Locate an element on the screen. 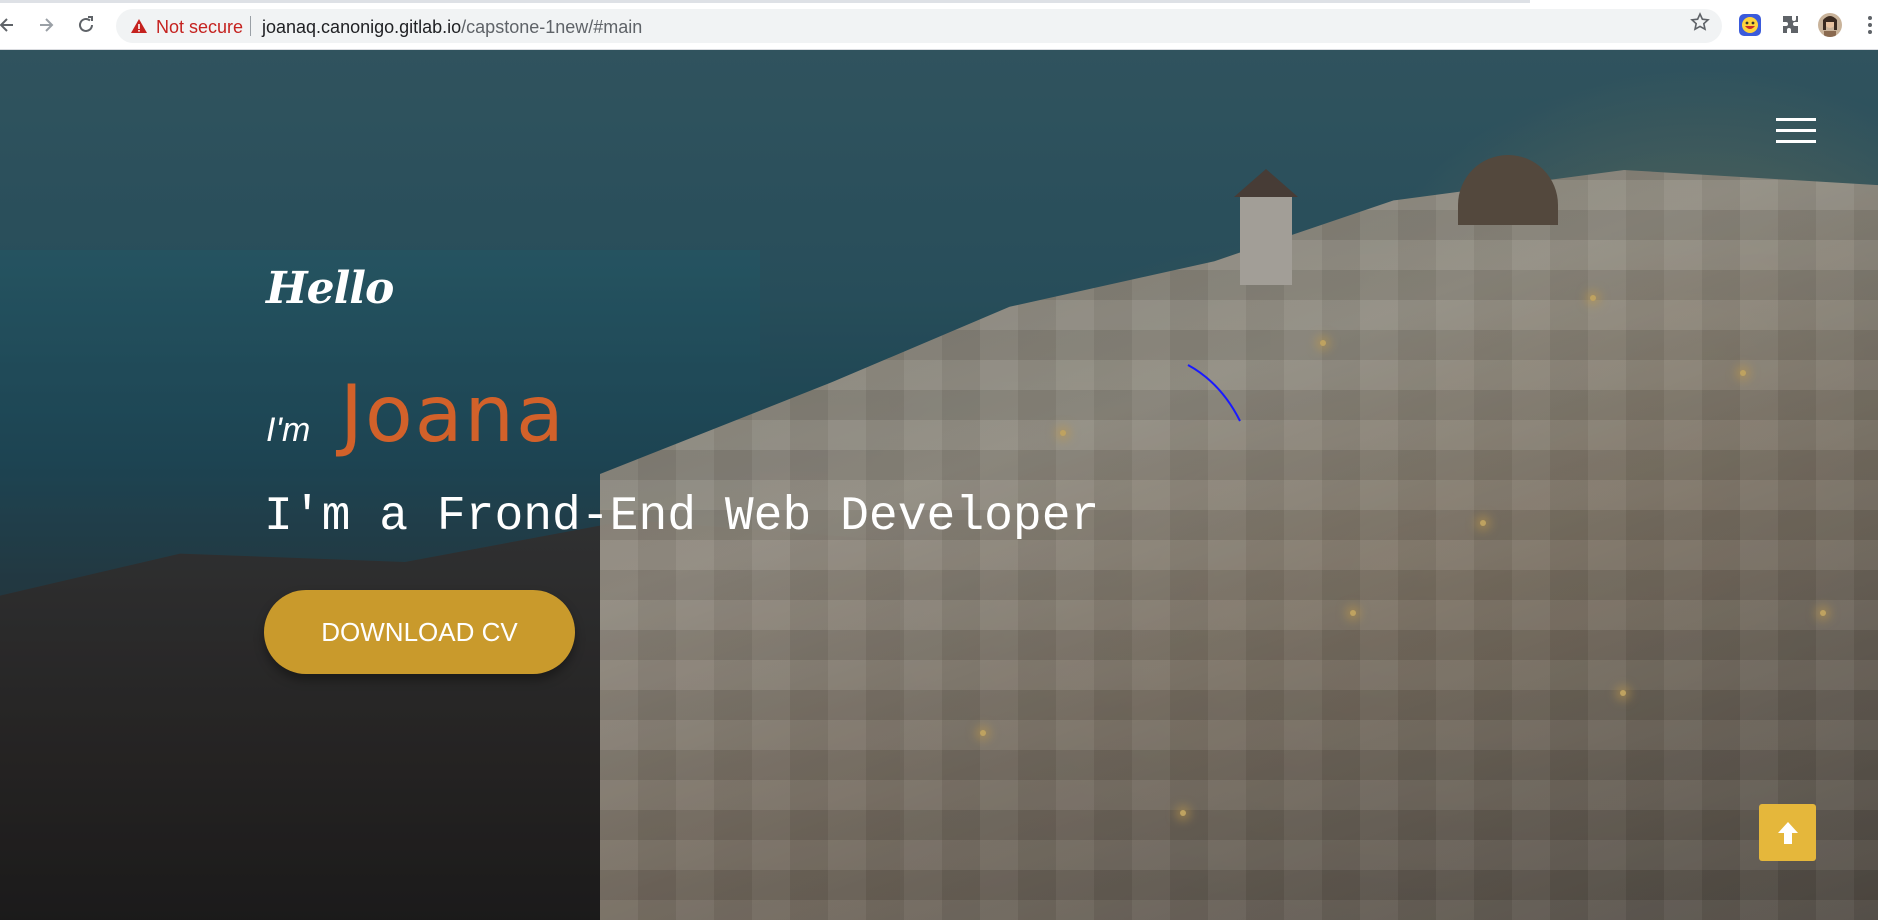  security-status-label: Not secure is located at coordinates (199, 27).